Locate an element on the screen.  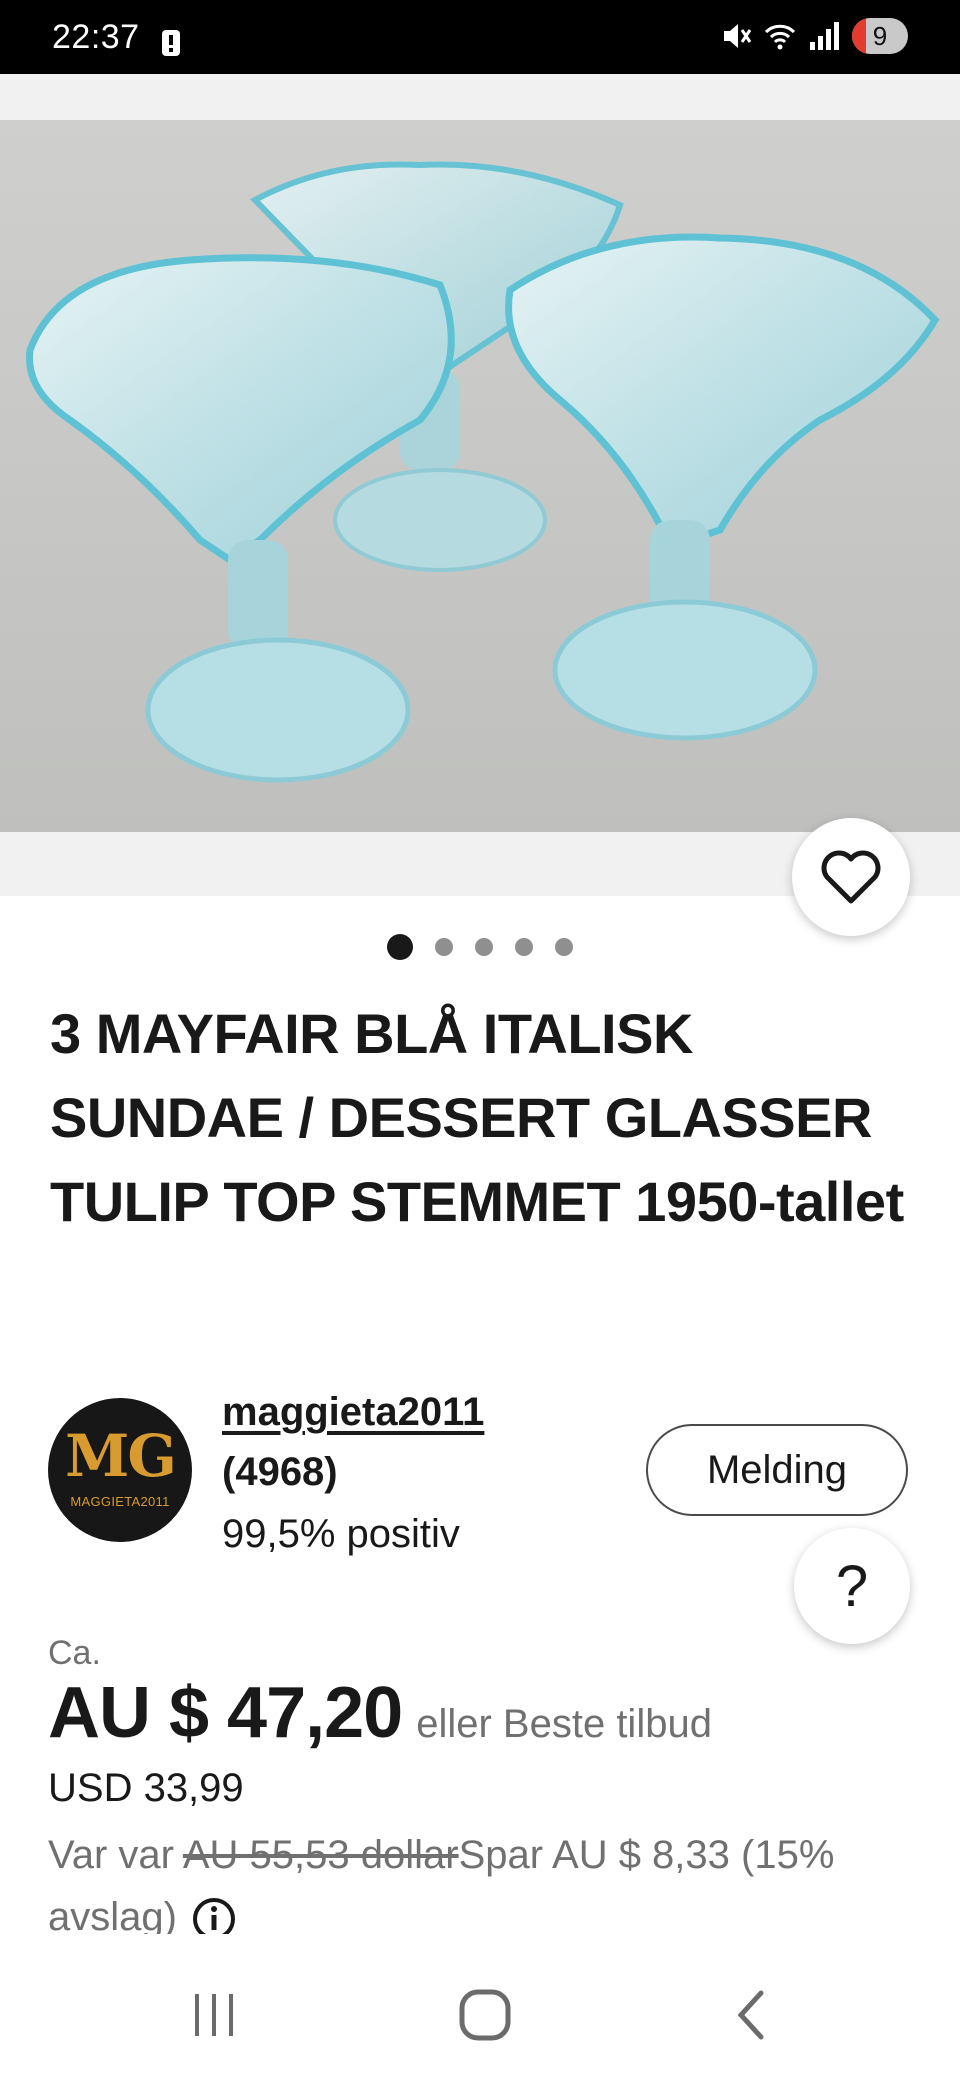
gallery-background is located at coordinates (480, 97).